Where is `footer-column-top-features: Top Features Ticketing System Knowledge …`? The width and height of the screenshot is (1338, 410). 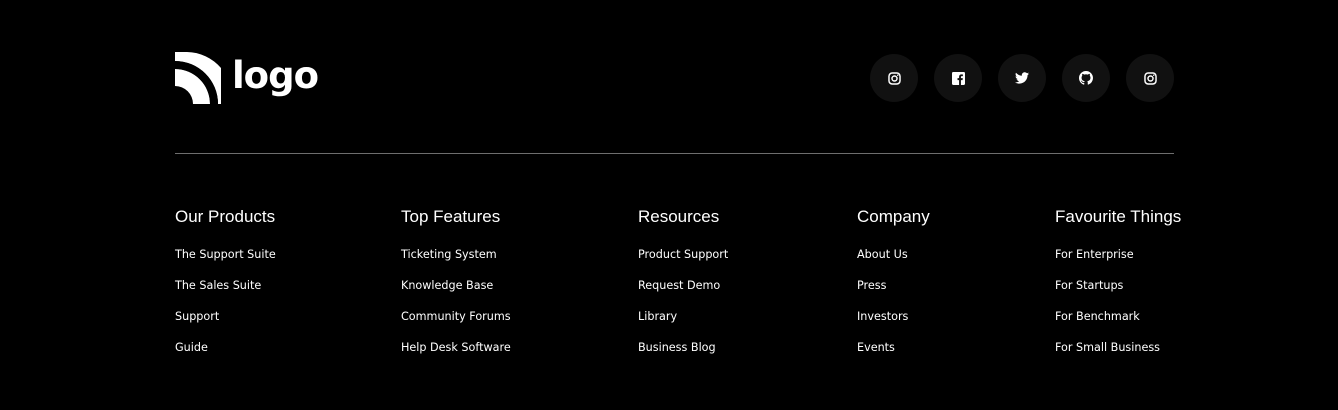 footer-column-top-features: Top Features Ticketing System Knowledge … is located at coordinates (456, 288).